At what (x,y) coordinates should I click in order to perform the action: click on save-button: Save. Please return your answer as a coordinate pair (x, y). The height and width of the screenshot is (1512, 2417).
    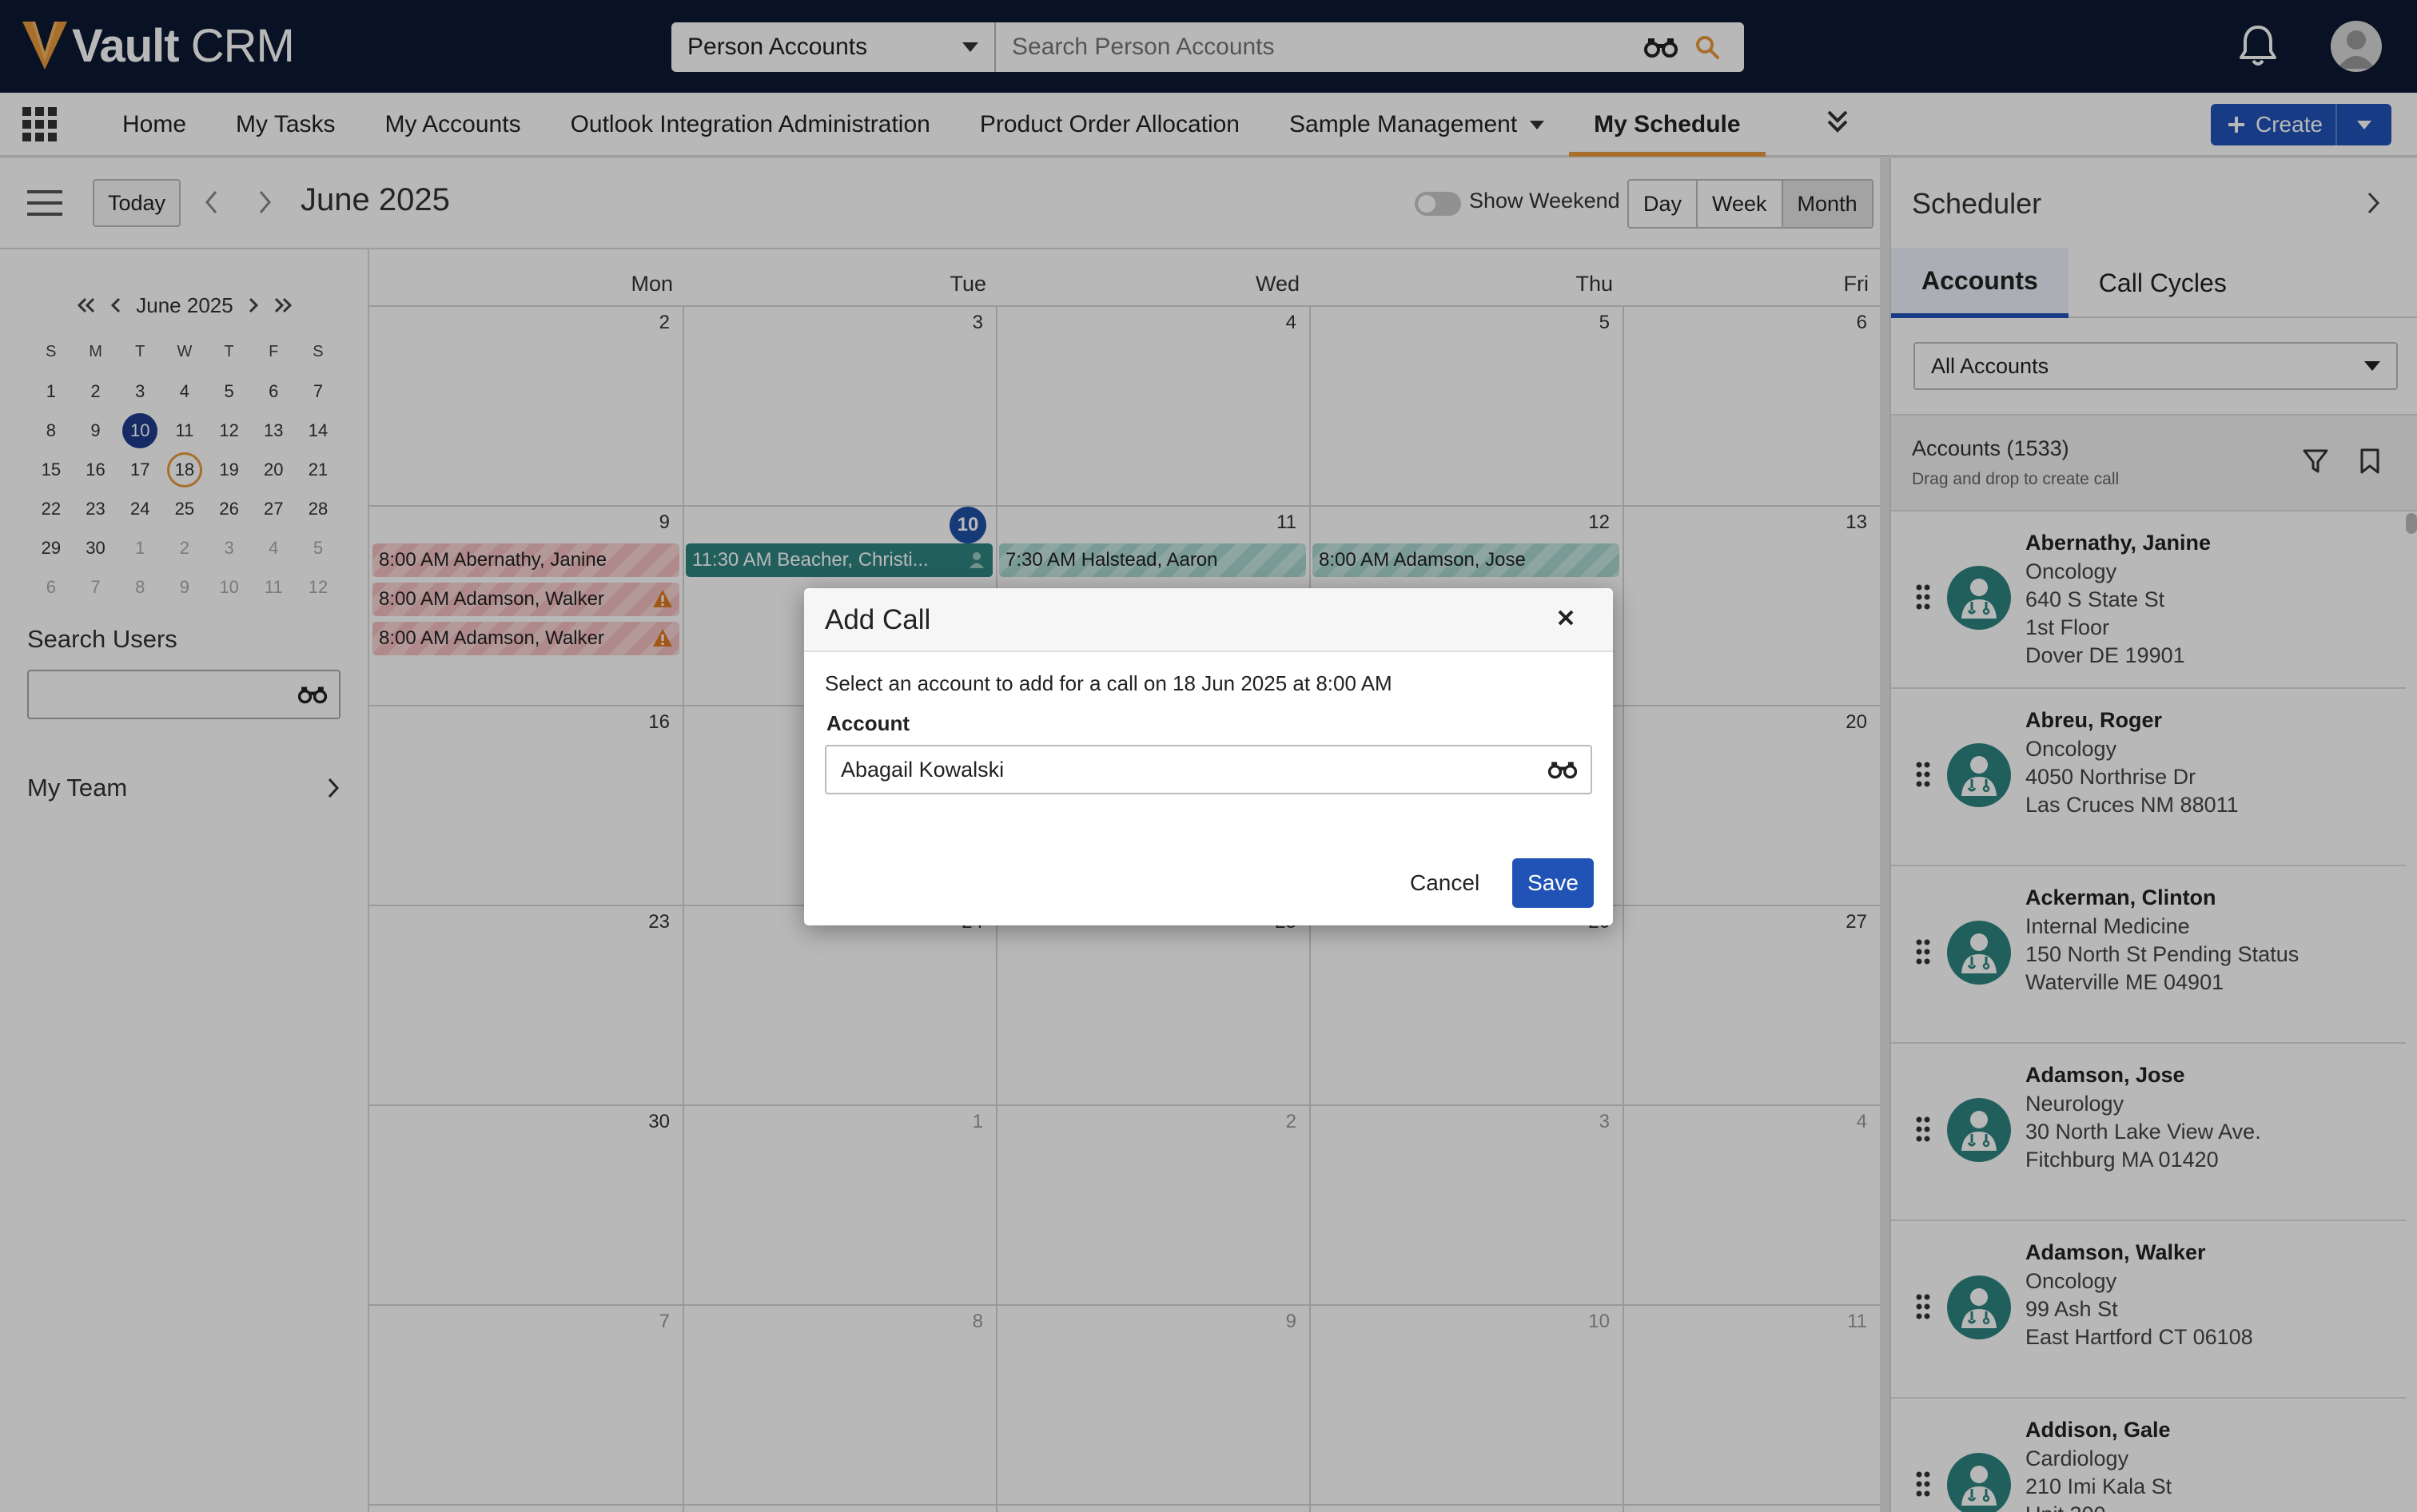
    Looking at the image, I should click on (1553, 883).